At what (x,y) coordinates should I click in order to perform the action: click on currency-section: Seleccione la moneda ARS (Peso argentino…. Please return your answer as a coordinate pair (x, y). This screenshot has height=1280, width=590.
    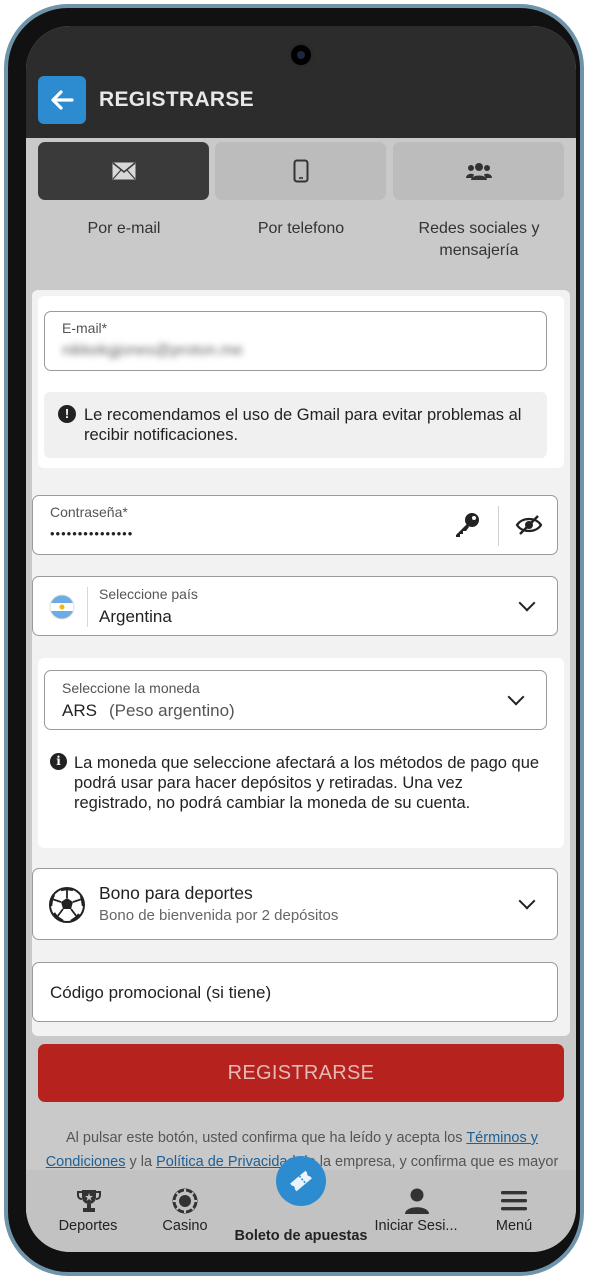
    Looking at the image, I should click on (301, 753).